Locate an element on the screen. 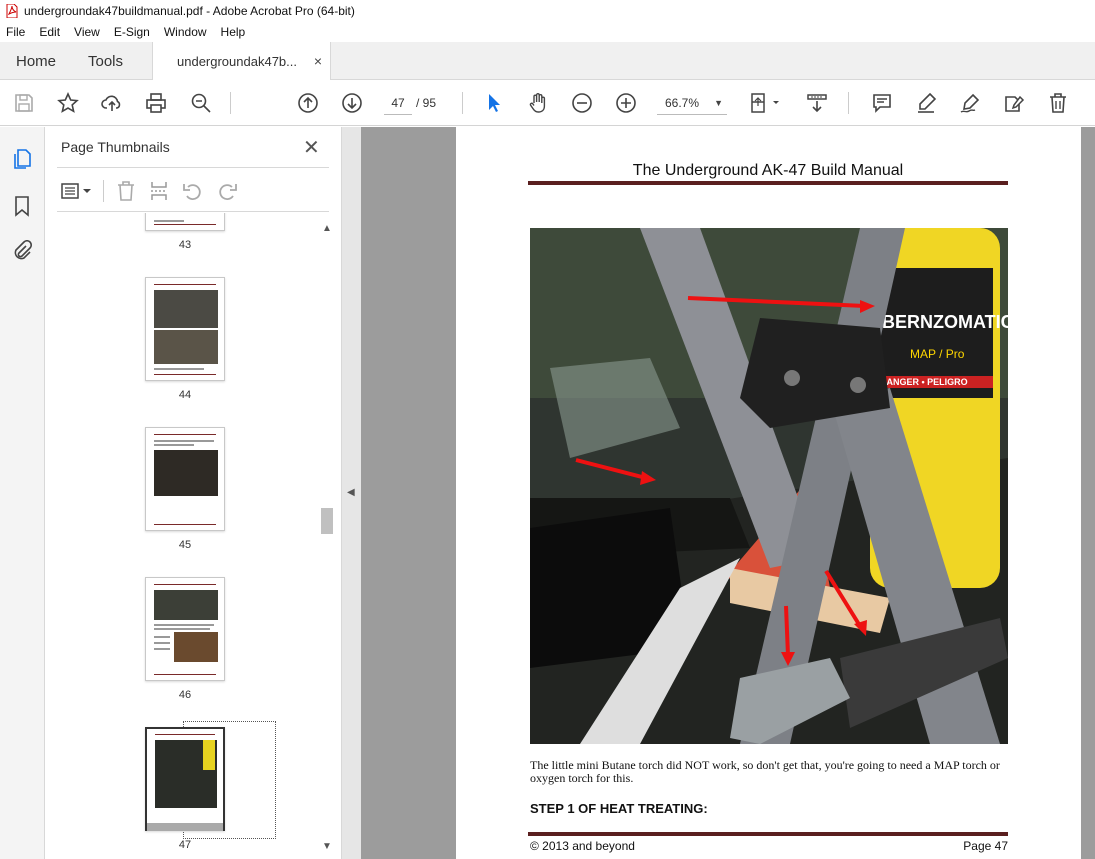 This screenshot has width=1095, height=859. bookmark-icon is located at coordinates (22, 206).